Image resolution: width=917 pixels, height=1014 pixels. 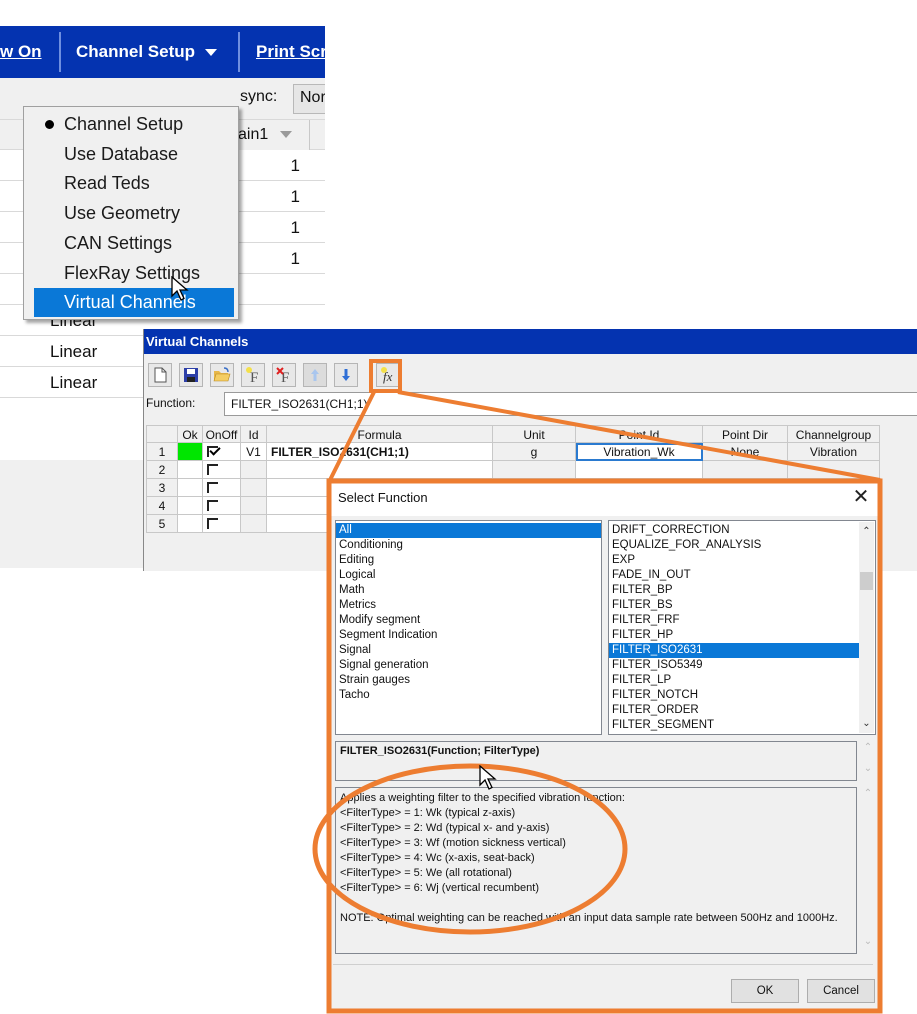 I want to click on move-down-button, so click(x=346, y=375).